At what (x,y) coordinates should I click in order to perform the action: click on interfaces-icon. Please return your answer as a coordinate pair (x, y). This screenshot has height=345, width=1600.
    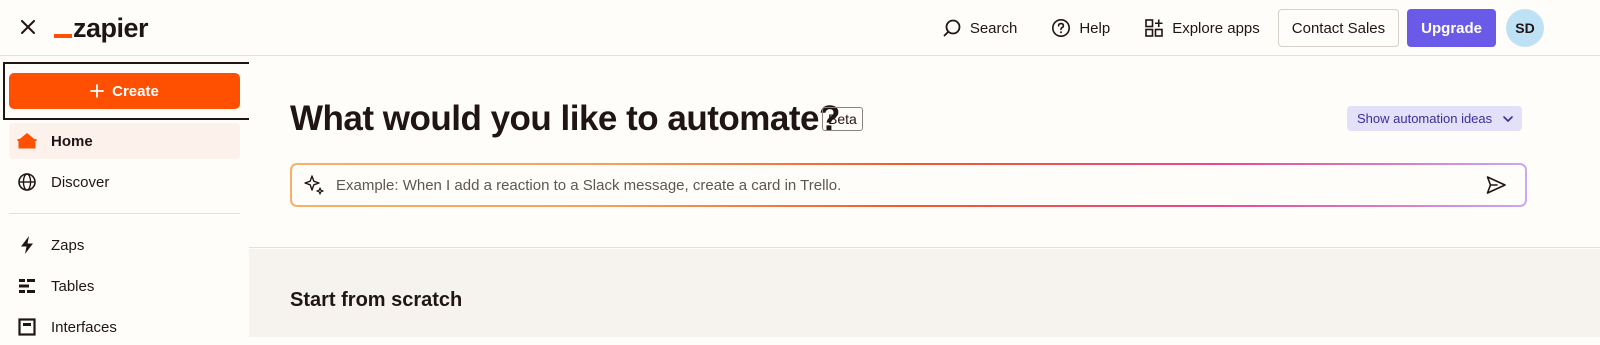
    Looking at the image, I should click on (27, 327).